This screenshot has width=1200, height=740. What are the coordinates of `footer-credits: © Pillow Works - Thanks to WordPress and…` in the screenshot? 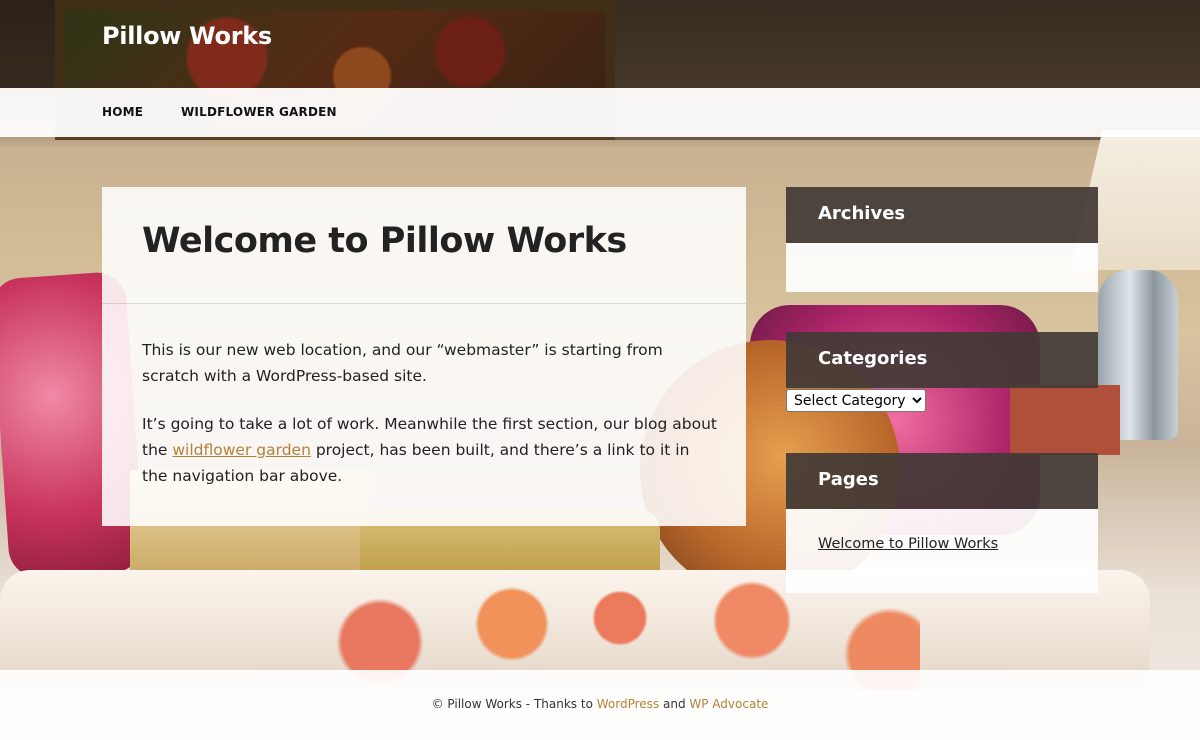 It's located at (600, 704).